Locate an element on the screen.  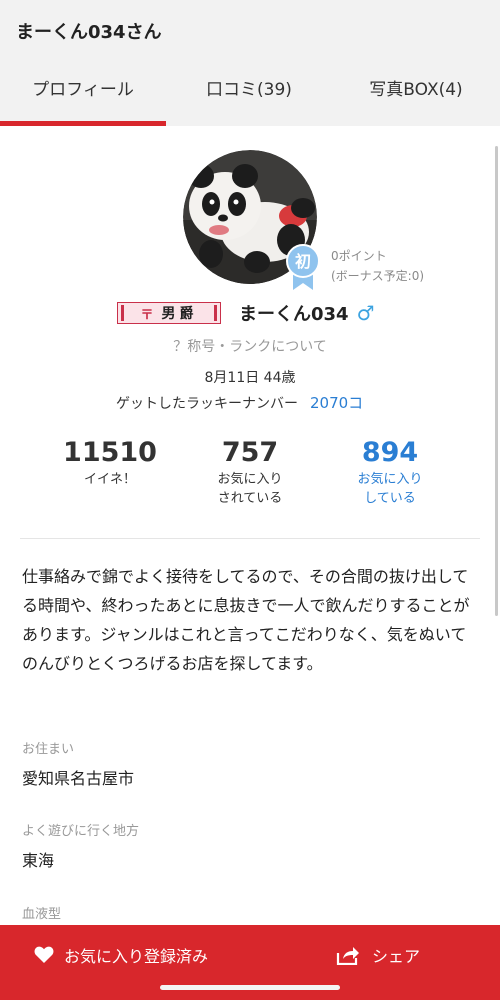
stat-favoriting-label-1: お気に入り is located at coordinates (390, 479).